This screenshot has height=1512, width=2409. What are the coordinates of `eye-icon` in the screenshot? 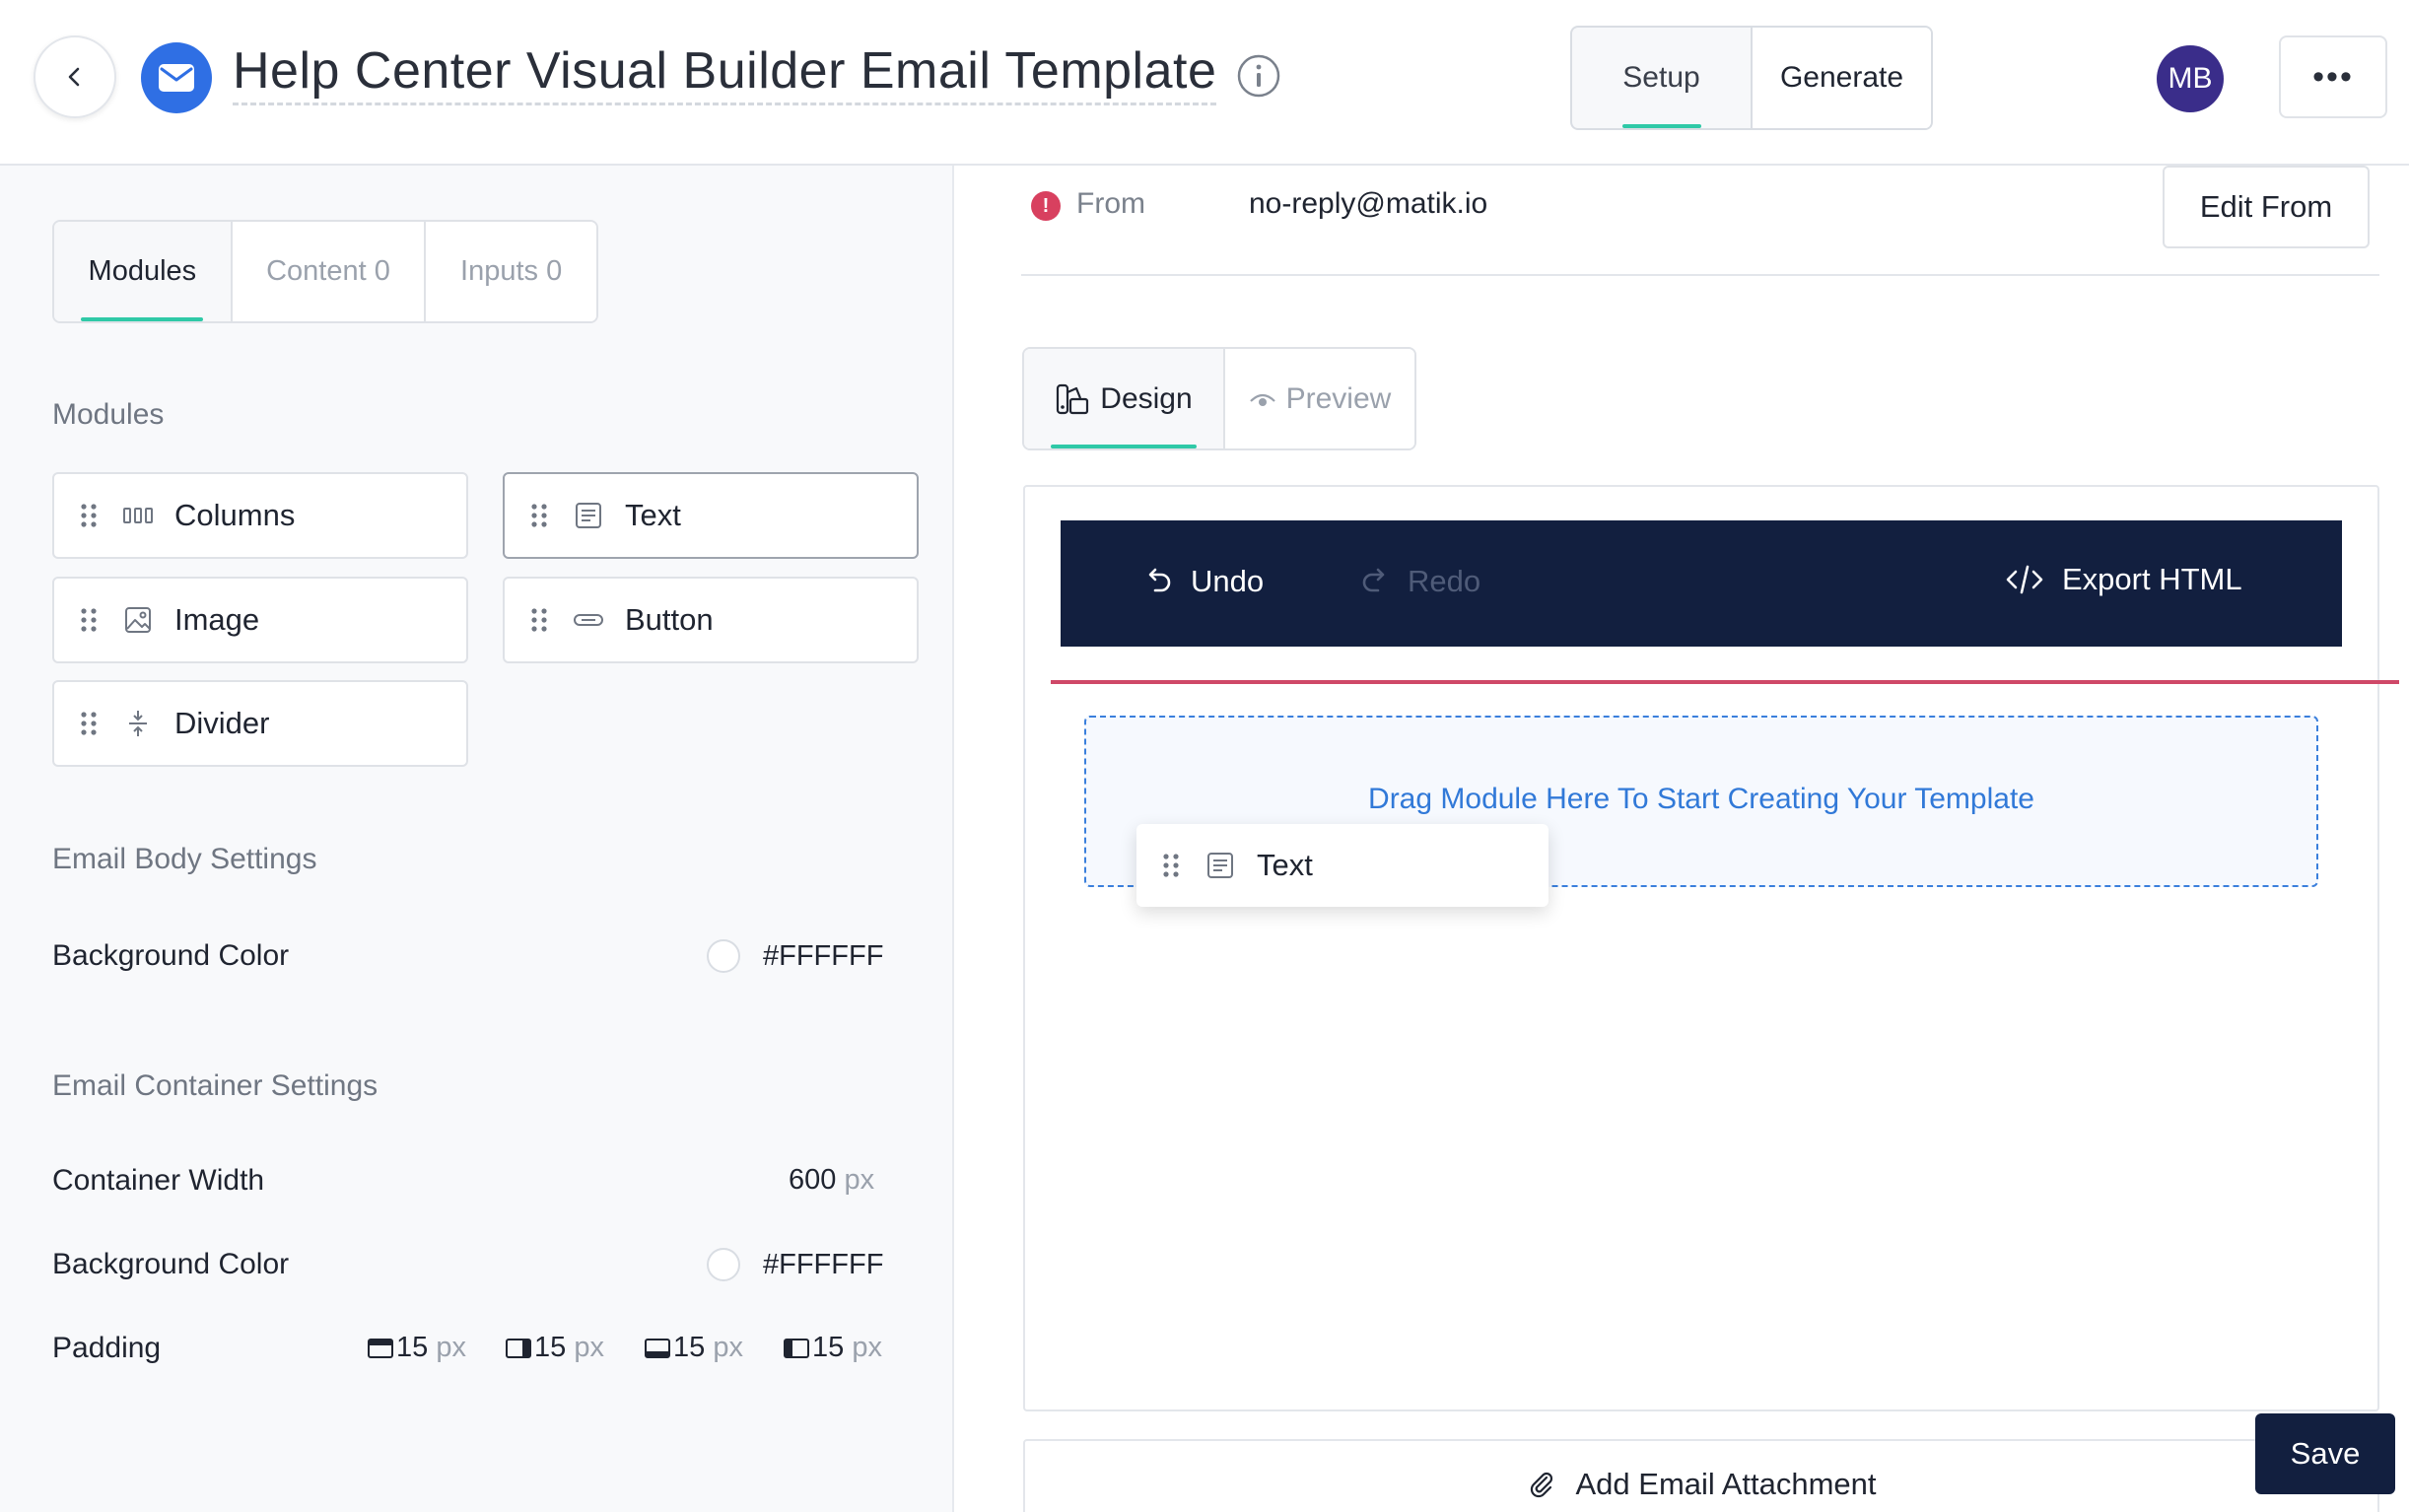 It's located at (1262, 400).